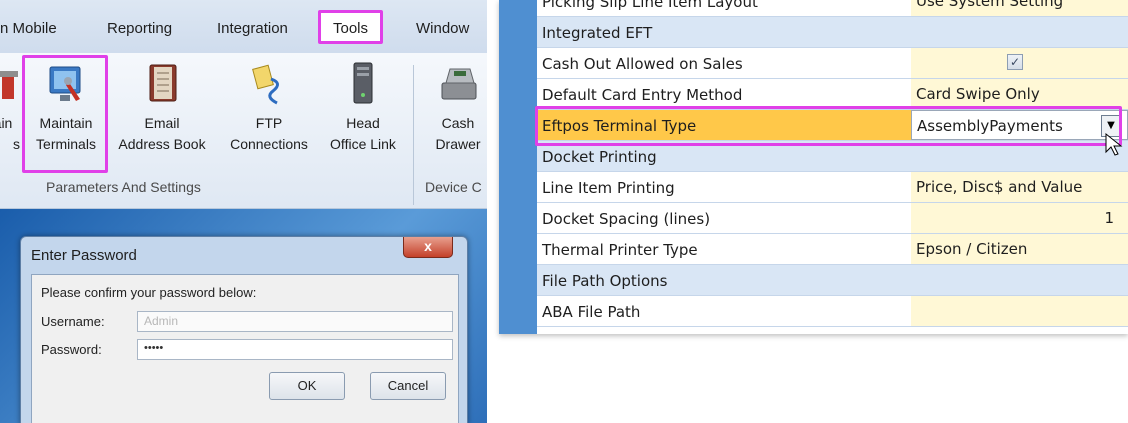 The height and width of the screenshot is (423, 1128). I want to click on close-icon: x, so click(428, 246).